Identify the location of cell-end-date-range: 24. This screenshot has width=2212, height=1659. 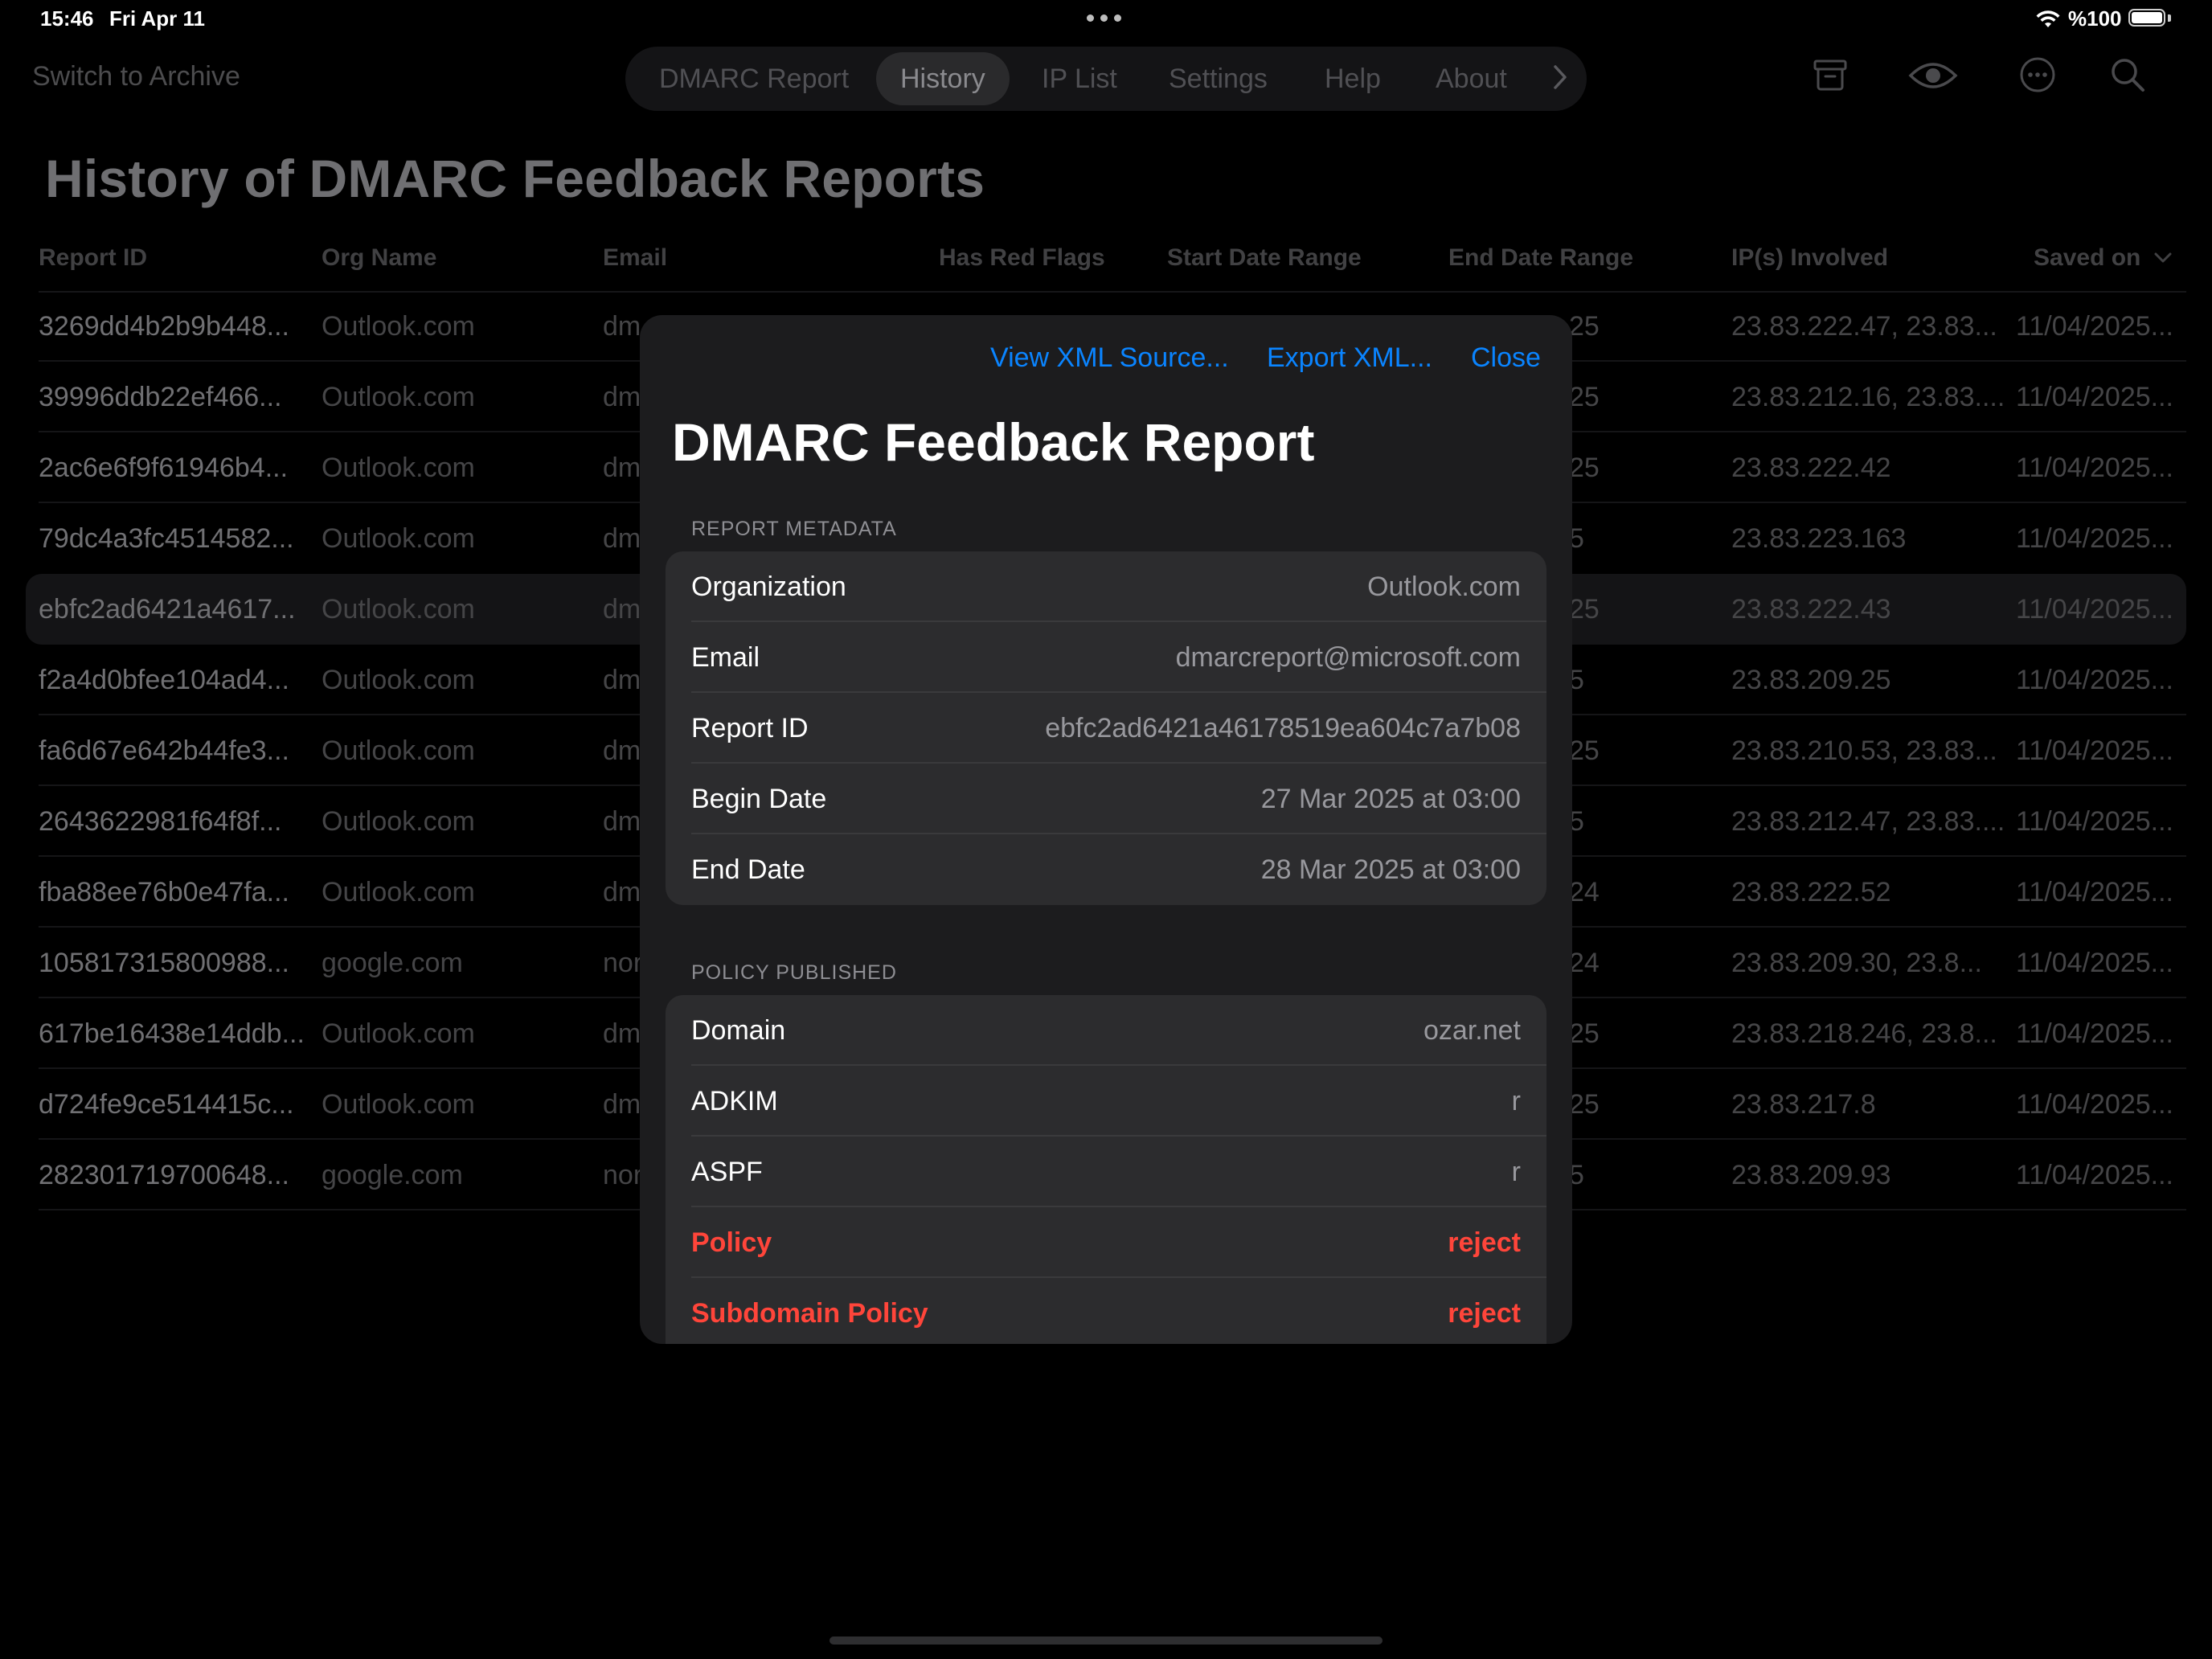
(1584, 963).